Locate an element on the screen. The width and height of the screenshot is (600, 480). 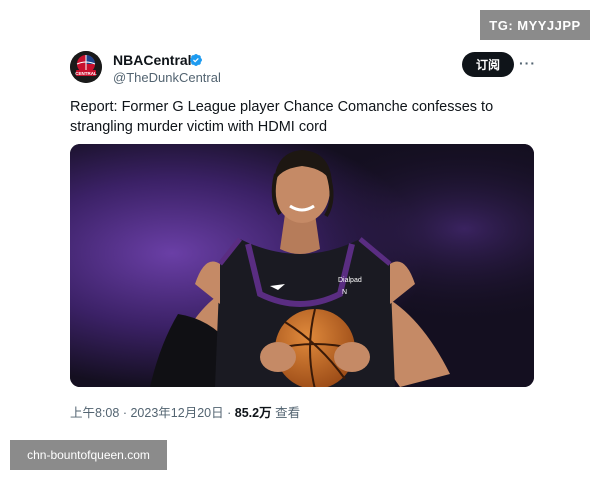
jersey-number: N is located at coordinates (344, 292).